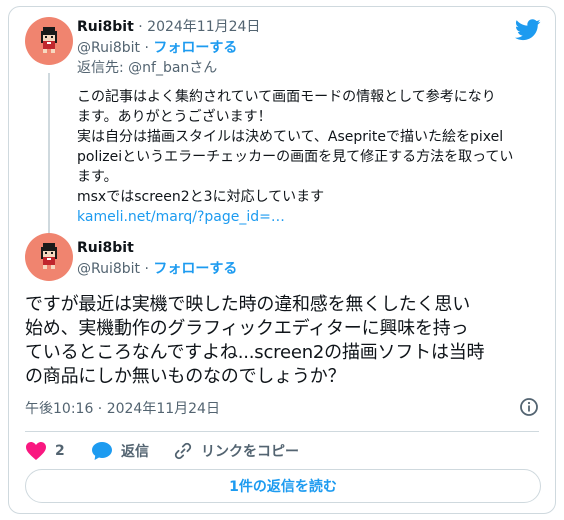  What do you see at coordinates (60, 451) in the screenshot?
I see `like-count: 2` at bounding box center [60, 451].